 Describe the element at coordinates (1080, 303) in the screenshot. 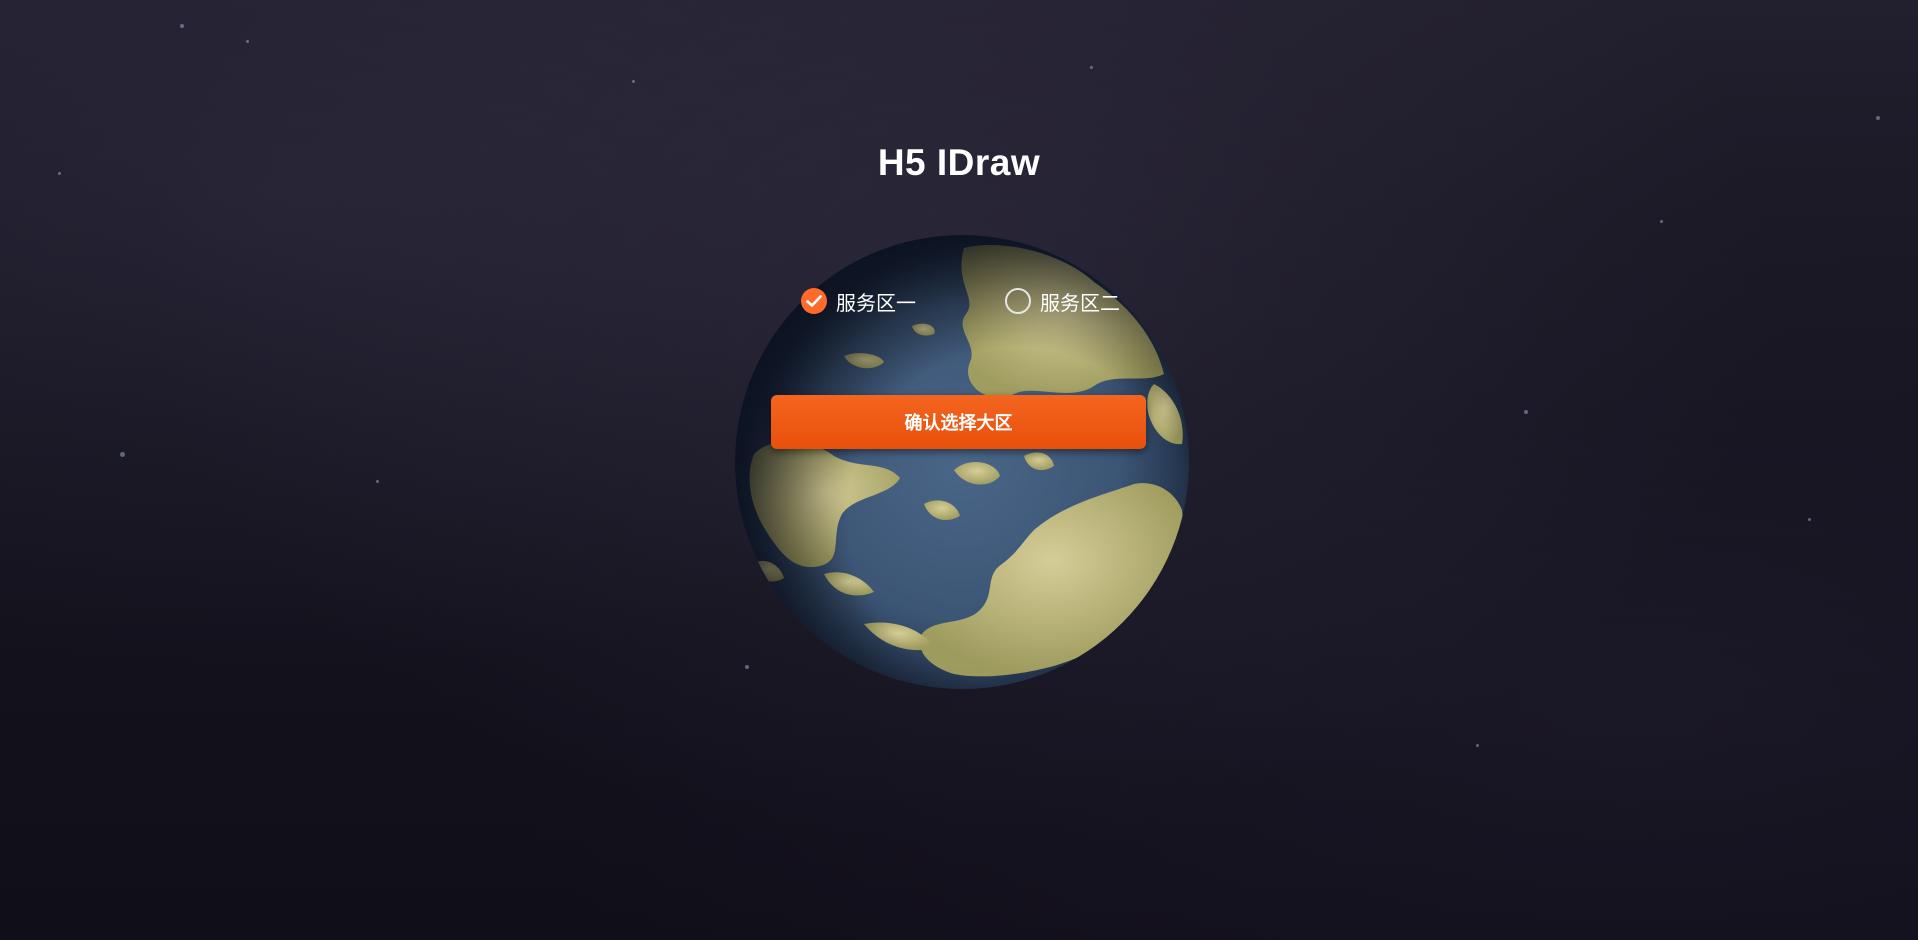

I see `region-option-2-label: 服务区二` at that location.